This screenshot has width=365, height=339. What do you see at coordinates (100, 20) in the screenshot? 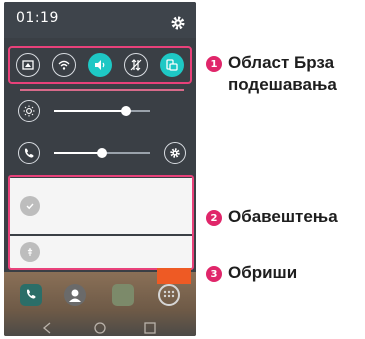
I see `status-bar: 01:19` at bounding box center [100, 20].